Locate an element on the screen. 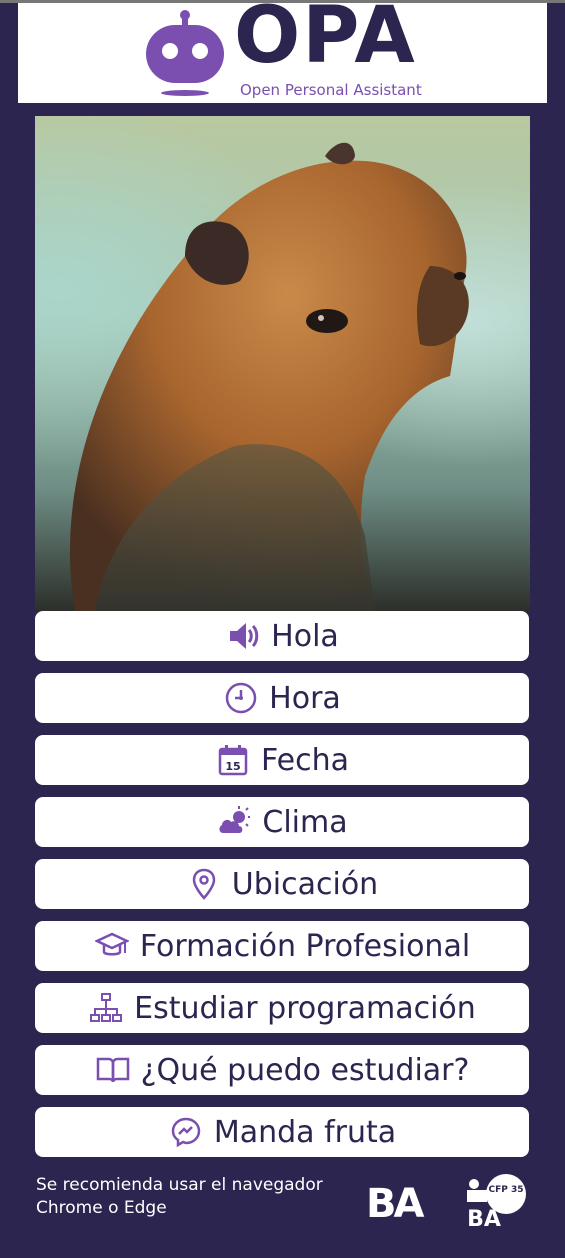 The width and height of the screenshot is (565, 1258). weather-icon is located at coordinates (234, 822).